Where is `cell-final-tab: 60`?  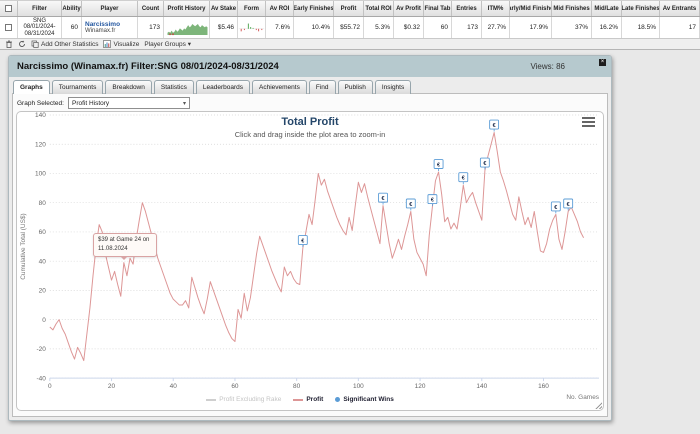
cell-final-tab: 60 is located at coordinates (438, 27).